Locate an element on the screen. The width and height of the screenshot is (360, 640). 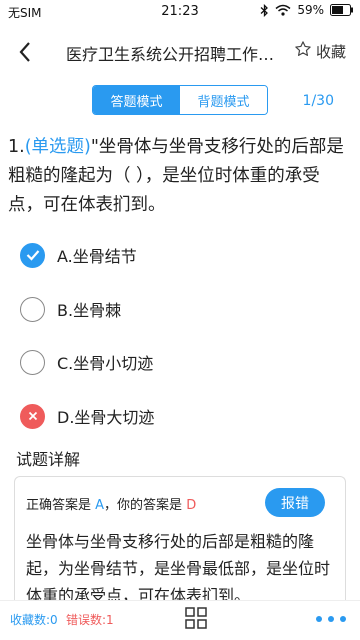
user-answer-prefix: ，你的答案是 is located at coordinates (145, 505).